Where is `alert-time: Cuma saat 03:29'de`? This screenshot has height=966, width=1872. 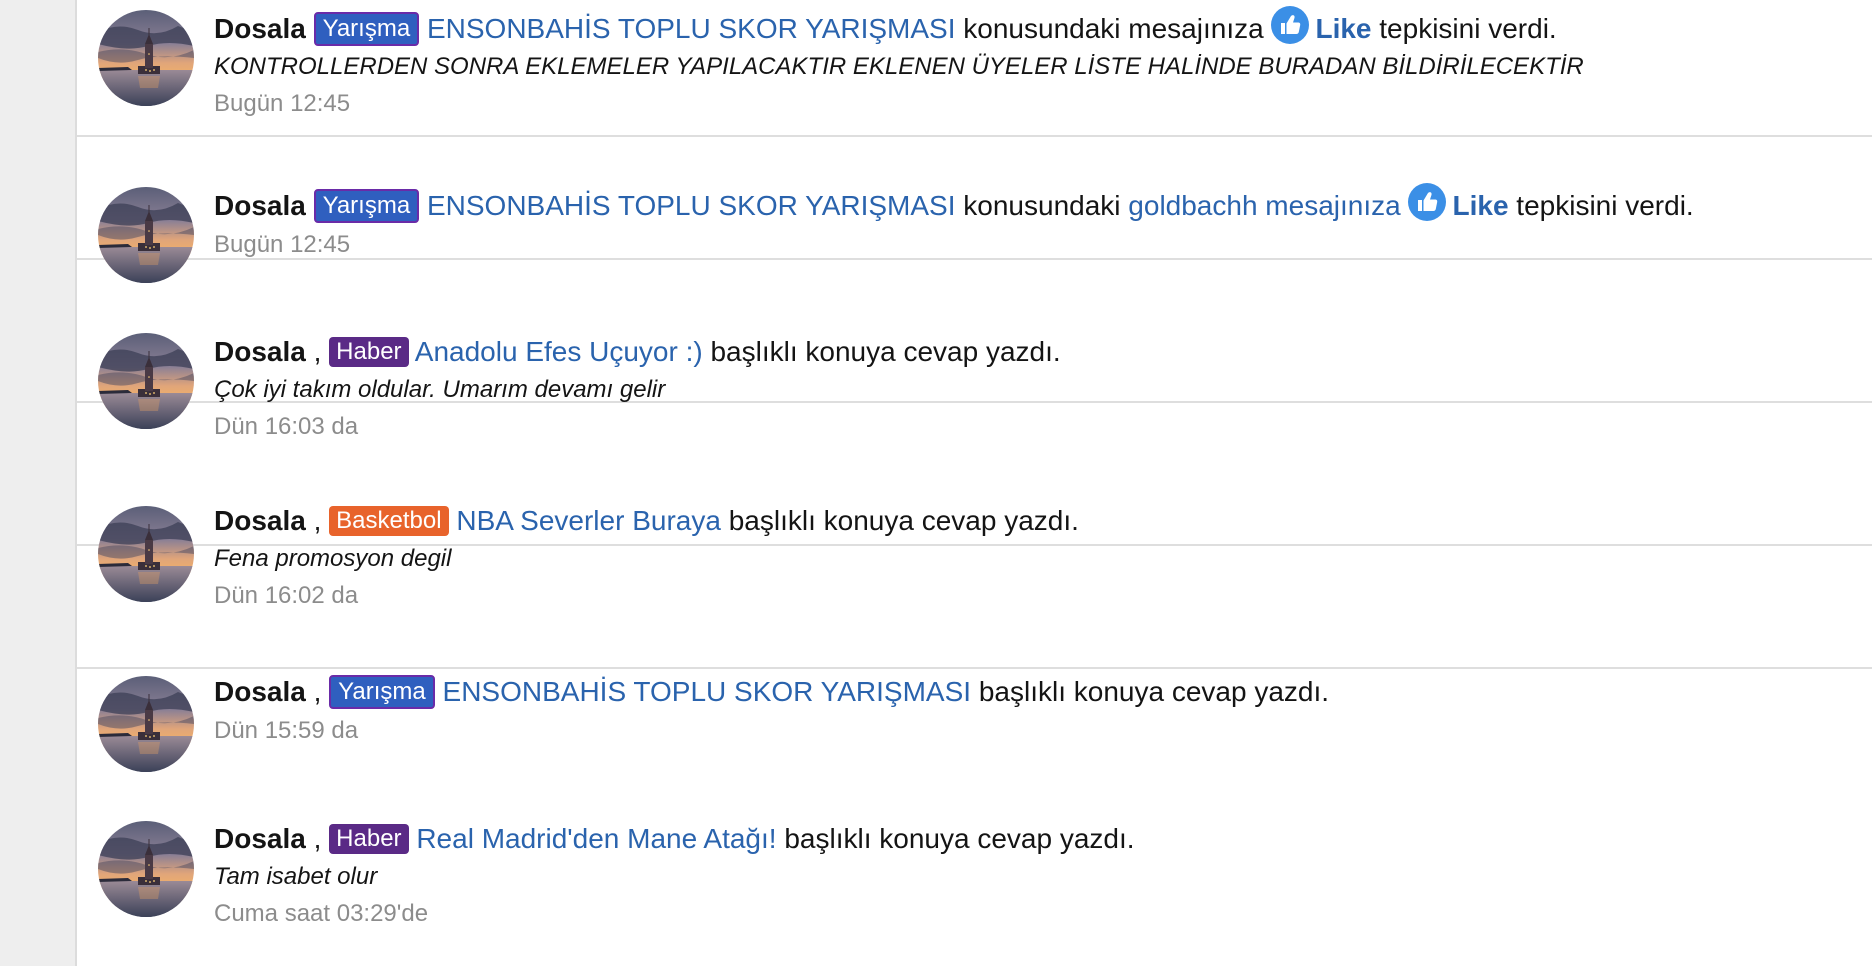 alert-time: Cuma saat 03:29'de is located at coordinates (321, 913).